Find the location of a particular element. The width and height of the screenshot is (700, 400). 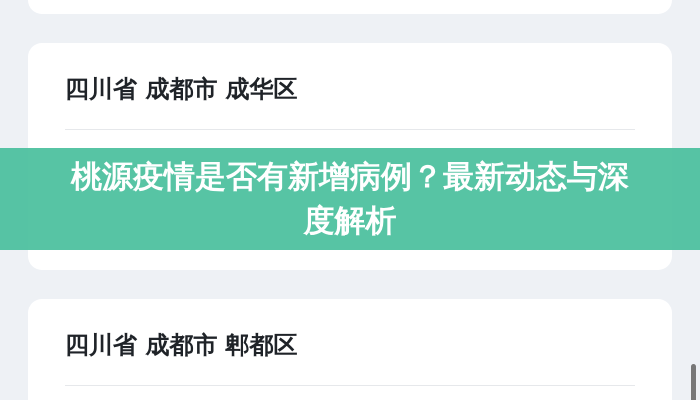

region-title: 四川省 成都市 成华区 is located at coordinates (182, 89).